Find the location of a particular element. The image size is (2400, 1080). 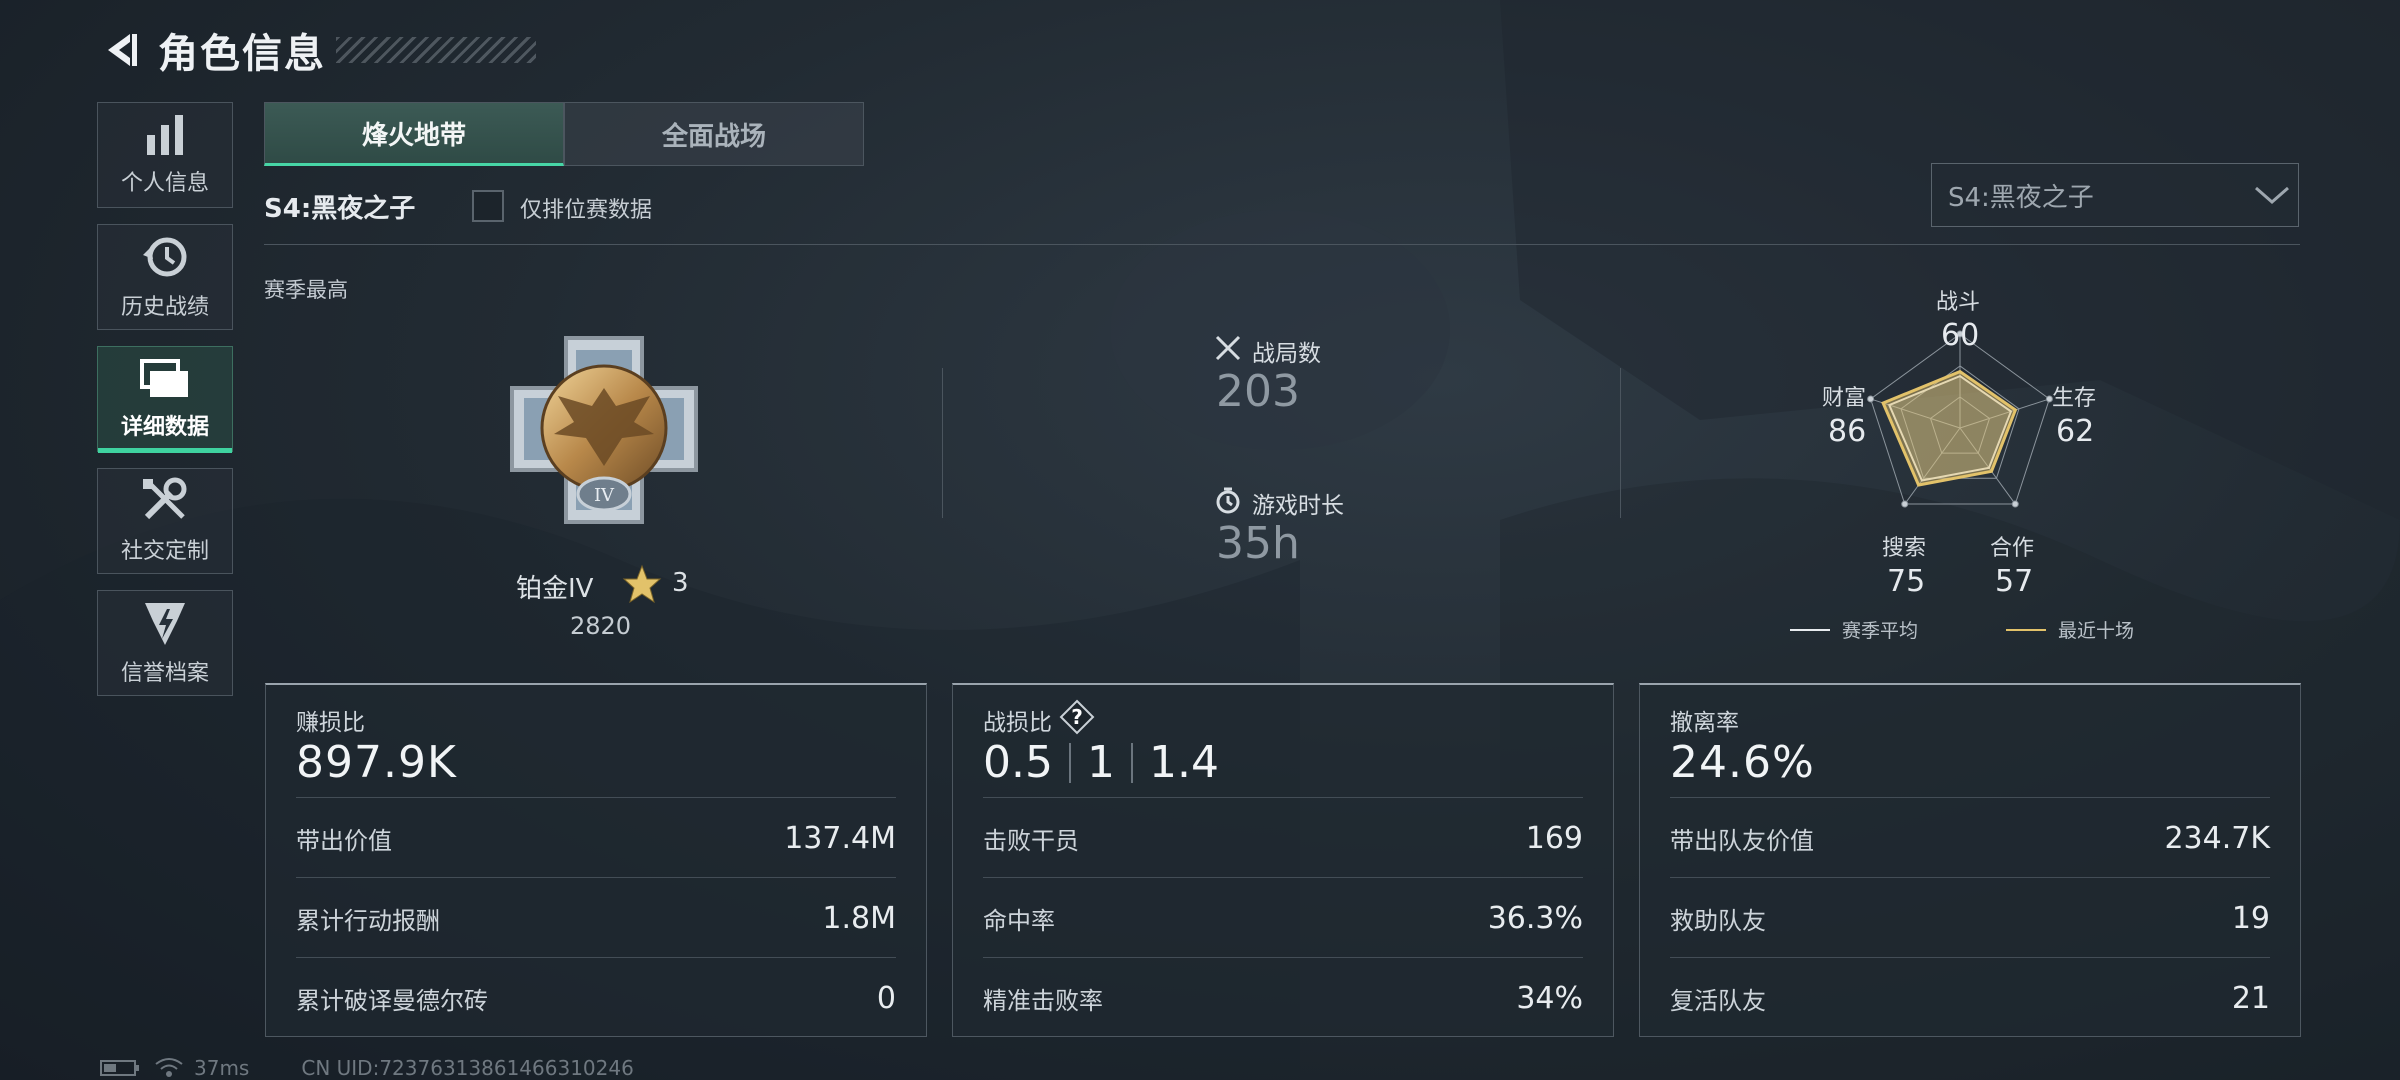

sidebar-item-profile: 个人信息 is located at coordinates (165, 155).